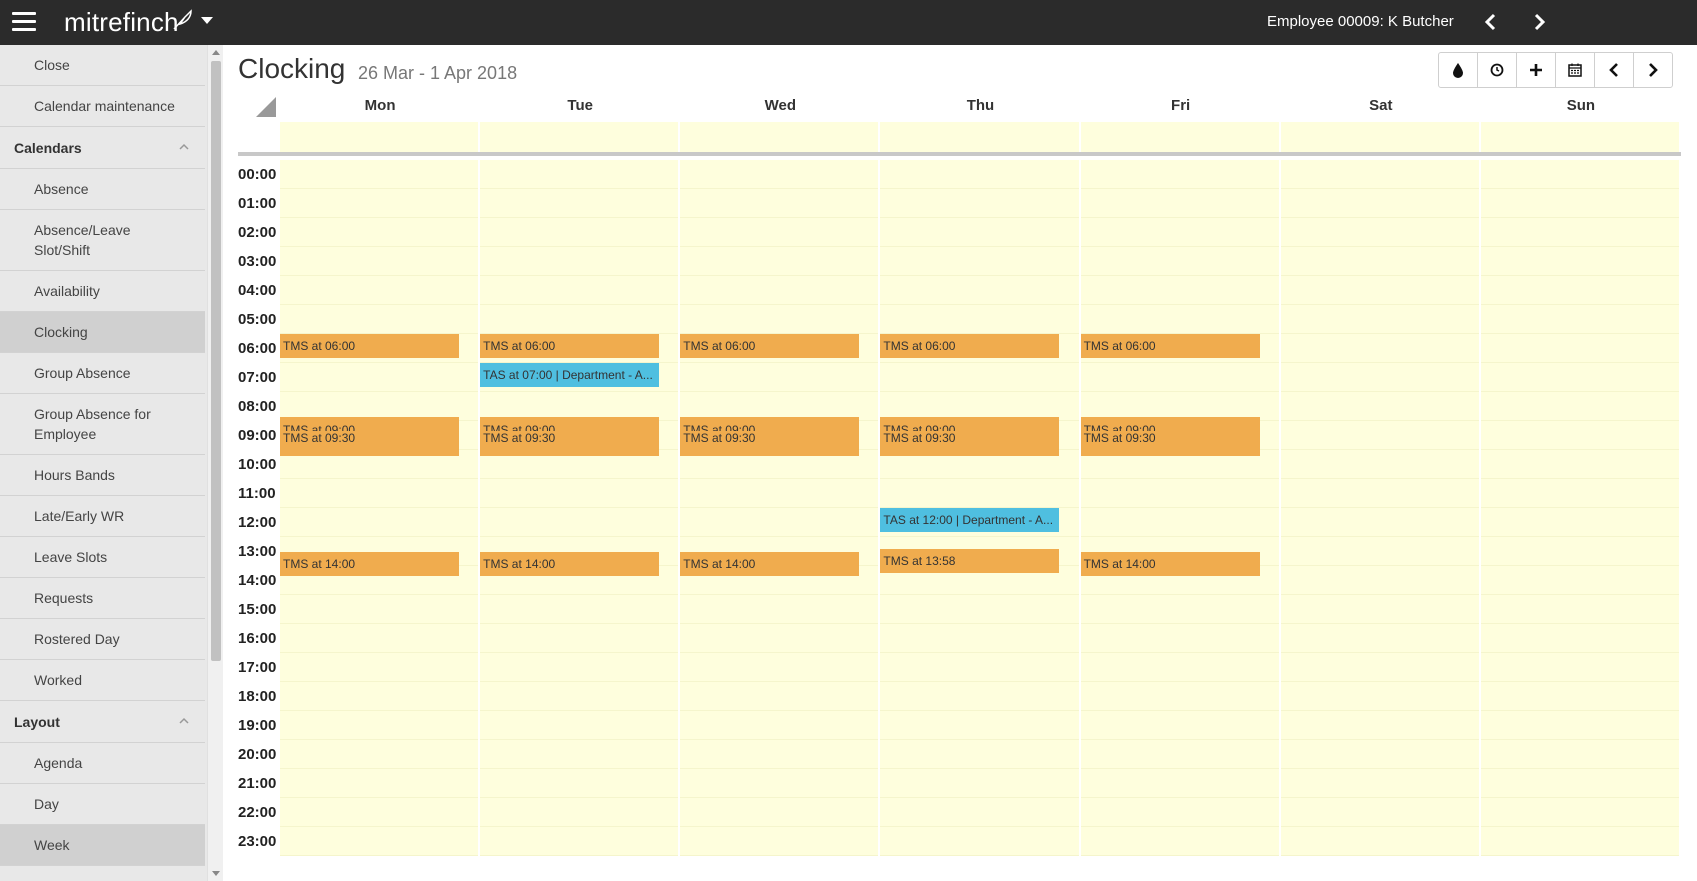 This screenshot has width=1697, height=881. I want to click on scroll-up-icon, so click(216, 52).